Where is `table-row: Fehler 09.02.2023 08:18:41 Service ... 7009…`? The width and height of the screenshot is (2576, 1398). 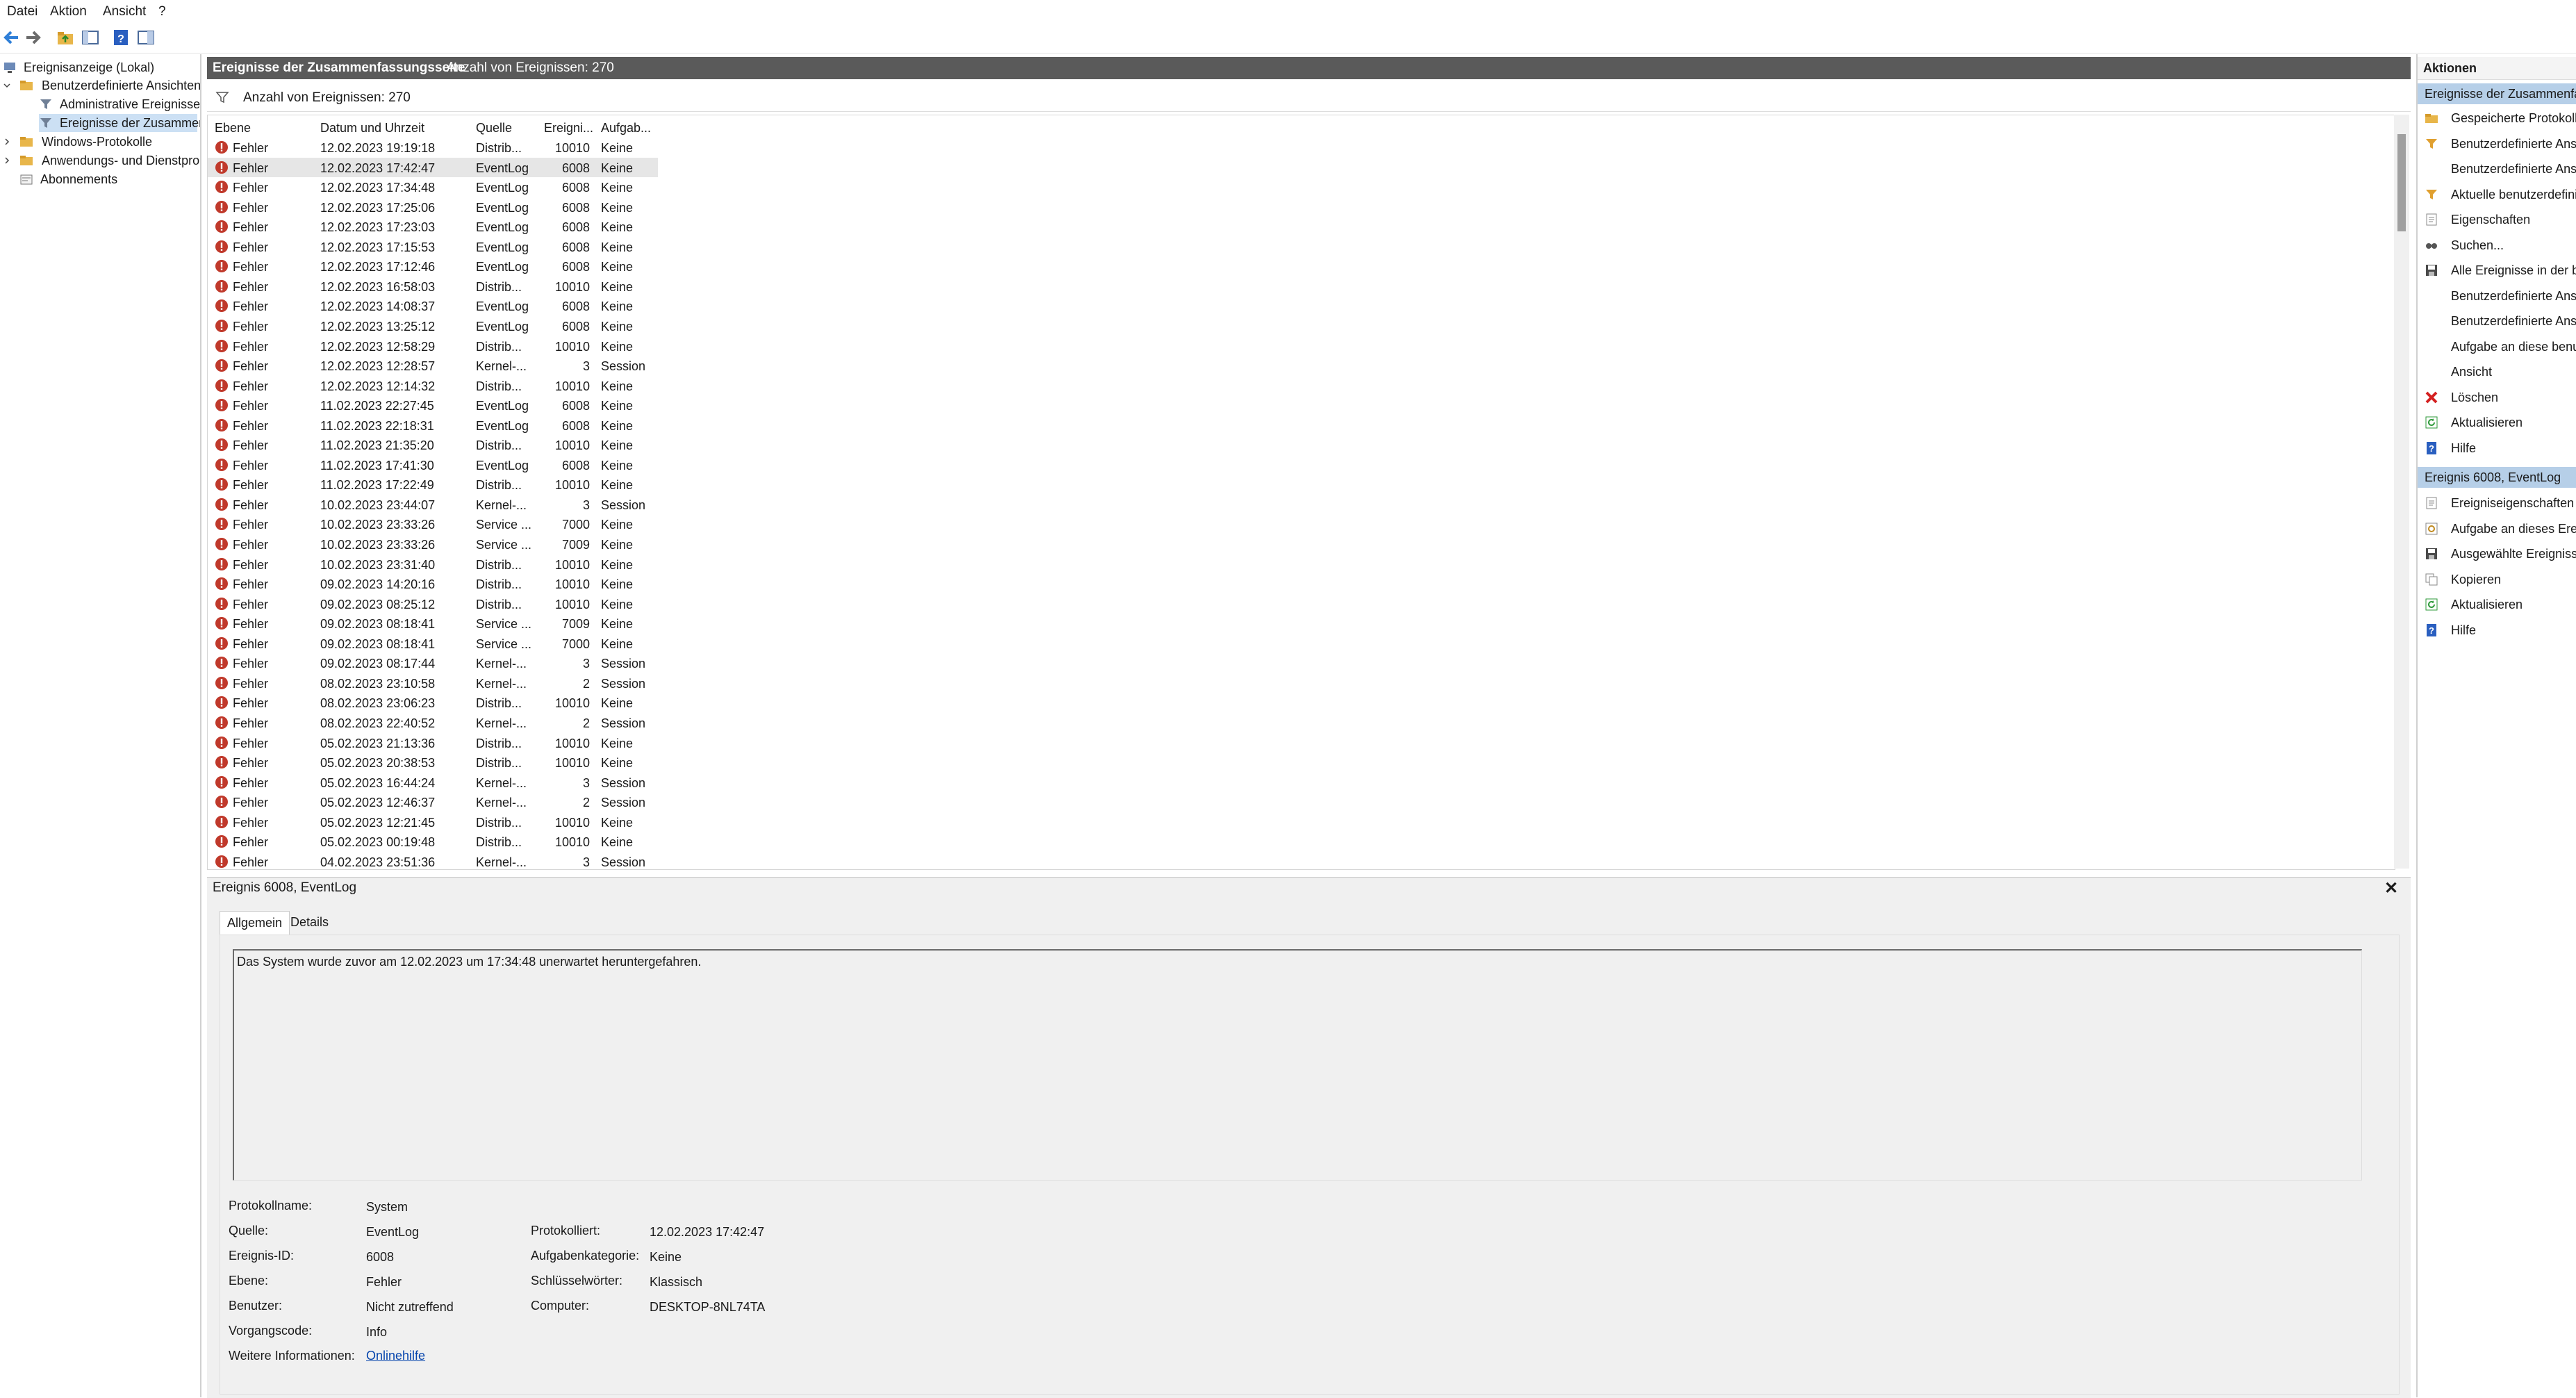
table-row: Fehler 09.02.2023 08:18:41 Service ... 7009… is located at coordinates (433, 623).